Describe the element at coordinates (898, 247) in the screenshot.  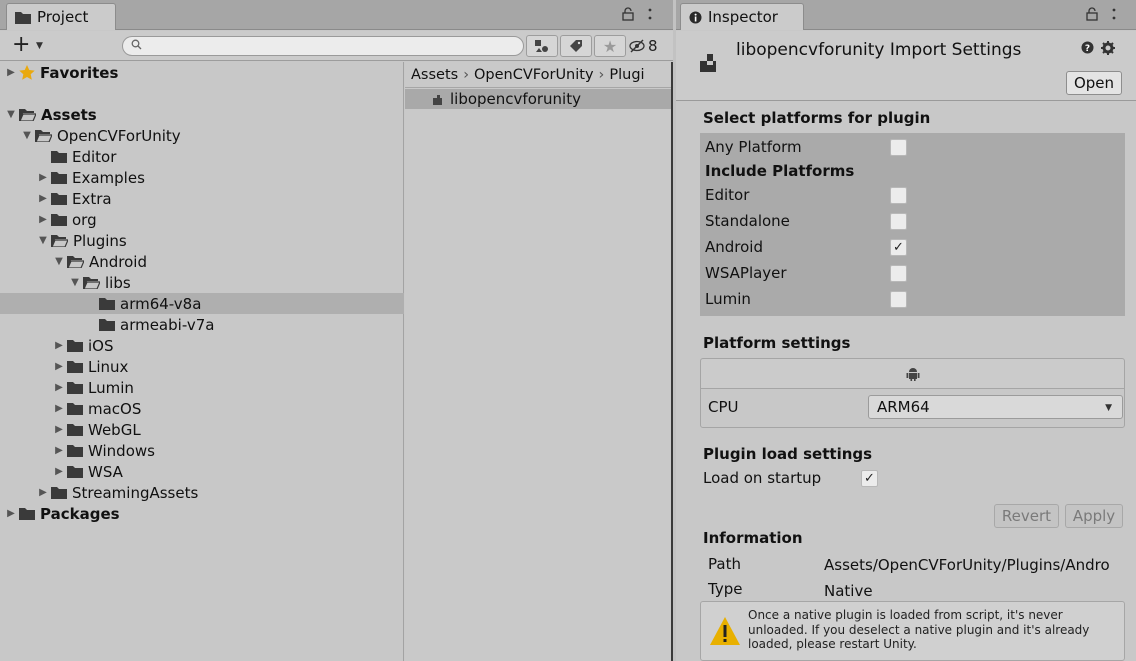
I see `platform-checkbox-android: ✓` at that location.